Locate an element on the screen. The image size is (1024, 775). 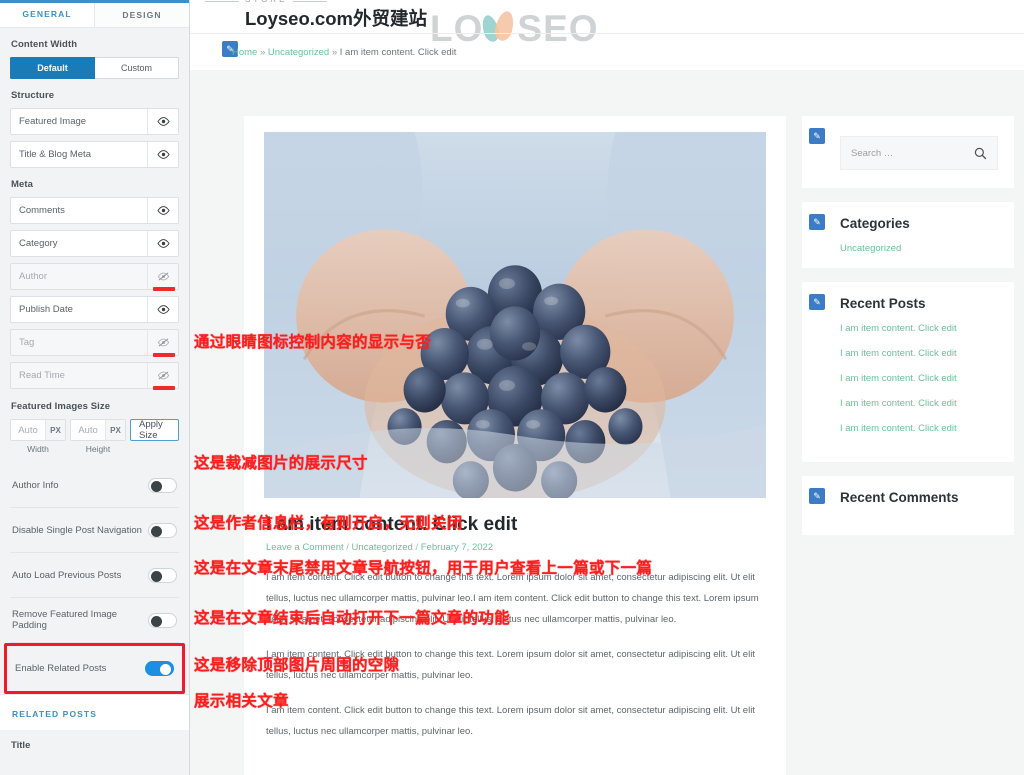
loyseo-watermark-logo: LO SEO is located at coordinates (514, 29).